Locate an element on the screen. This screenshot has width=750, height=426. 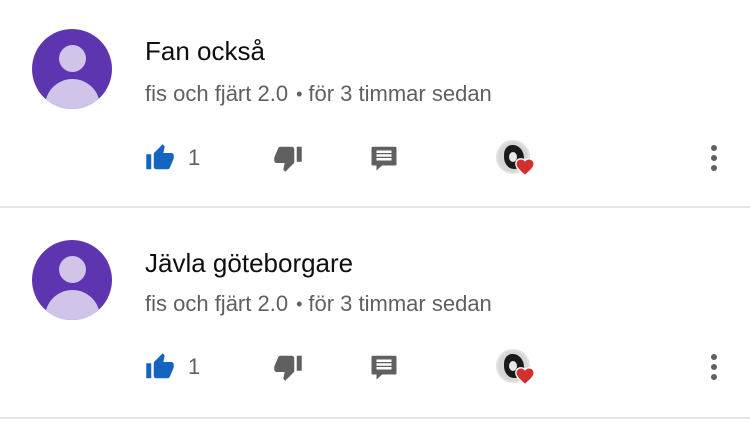
comment-text: Jävla göteborgare is located at coordinates (249, 263).